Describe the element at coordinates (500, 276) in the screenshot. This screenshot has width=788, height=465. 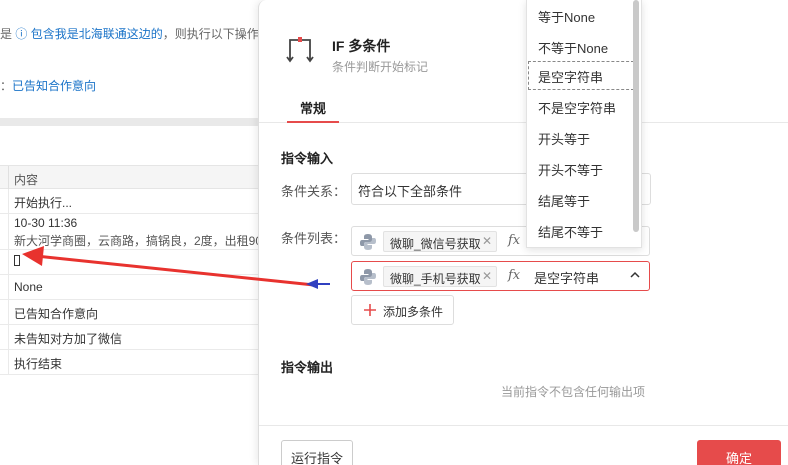
I see `condition-row-2: 微聊_手机号获取 ✕ fx 是空字符串` at that location.